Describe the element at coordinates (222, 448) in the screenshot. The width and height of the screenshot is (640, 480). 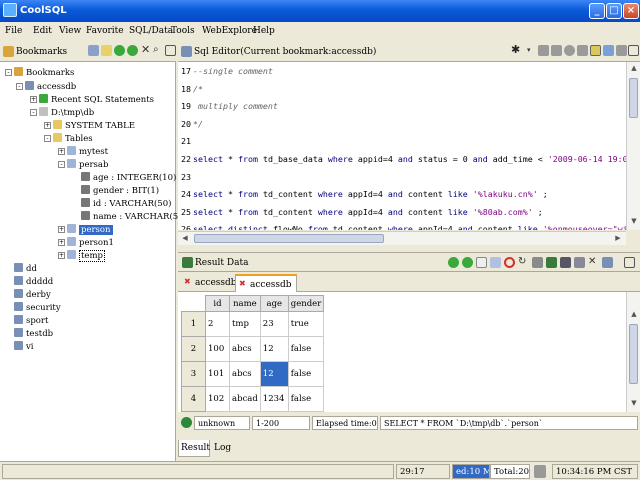
I see `tab-log: Log` at that location.